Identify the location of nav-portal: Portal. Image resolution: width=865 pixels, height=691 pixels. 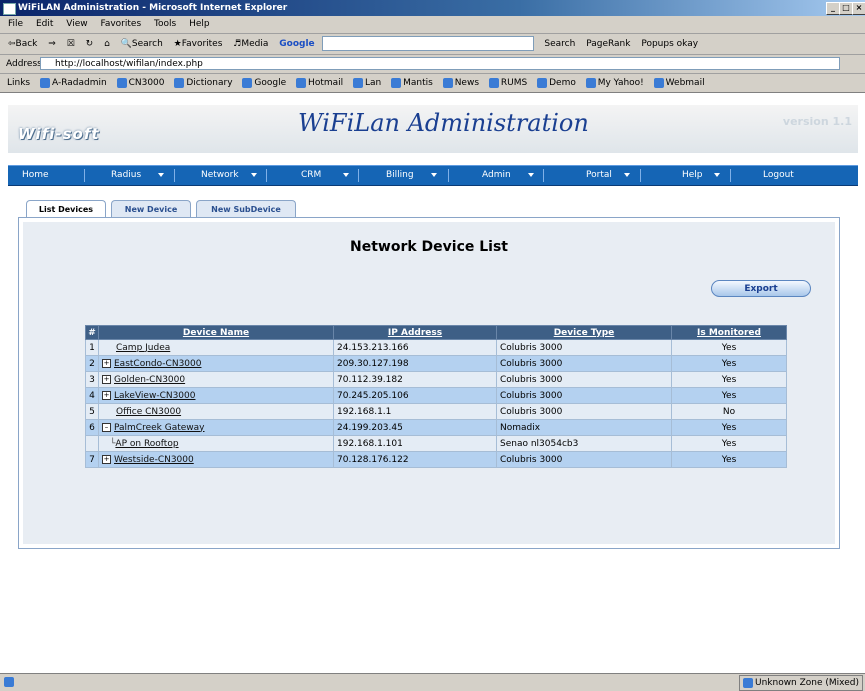
(599, 175).